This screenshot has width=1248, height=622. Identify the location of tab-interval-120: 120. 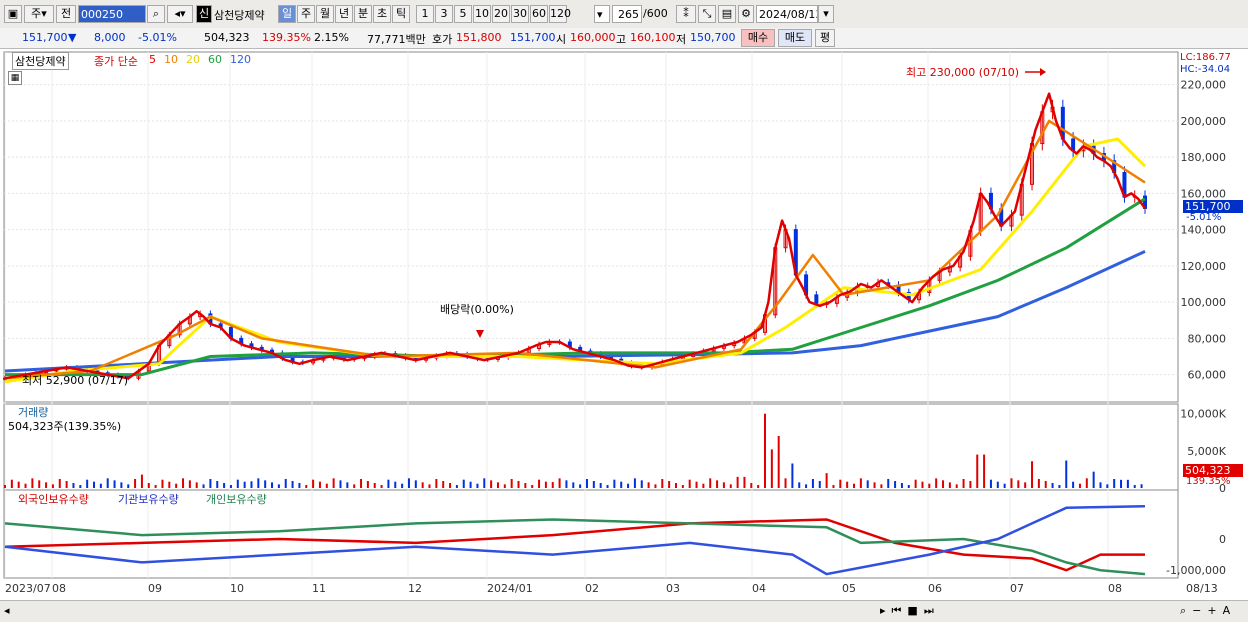
(560, 14).